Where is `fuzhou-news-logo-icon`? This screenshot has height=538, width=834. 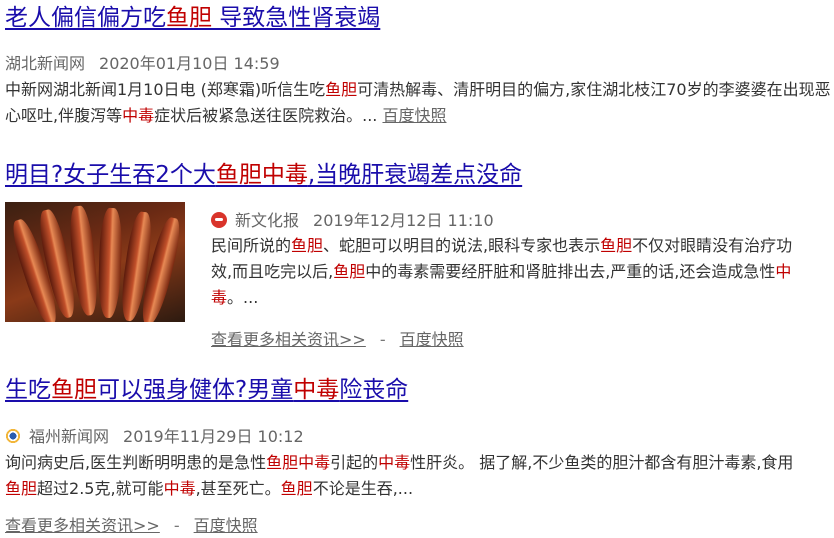 fuzhou-news-logo-icon is located at coordinates (13, 436).